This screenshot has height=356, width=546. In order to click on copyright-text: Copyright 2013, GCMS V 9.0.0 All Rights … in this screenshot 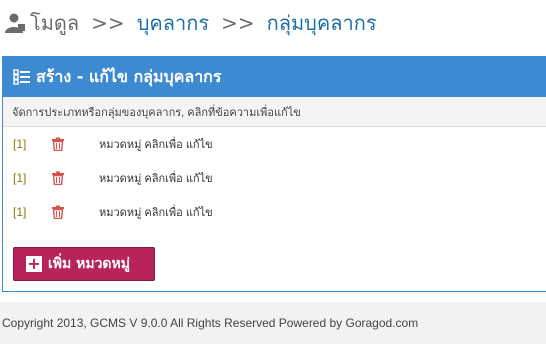, I will do `click(210, 323)`.